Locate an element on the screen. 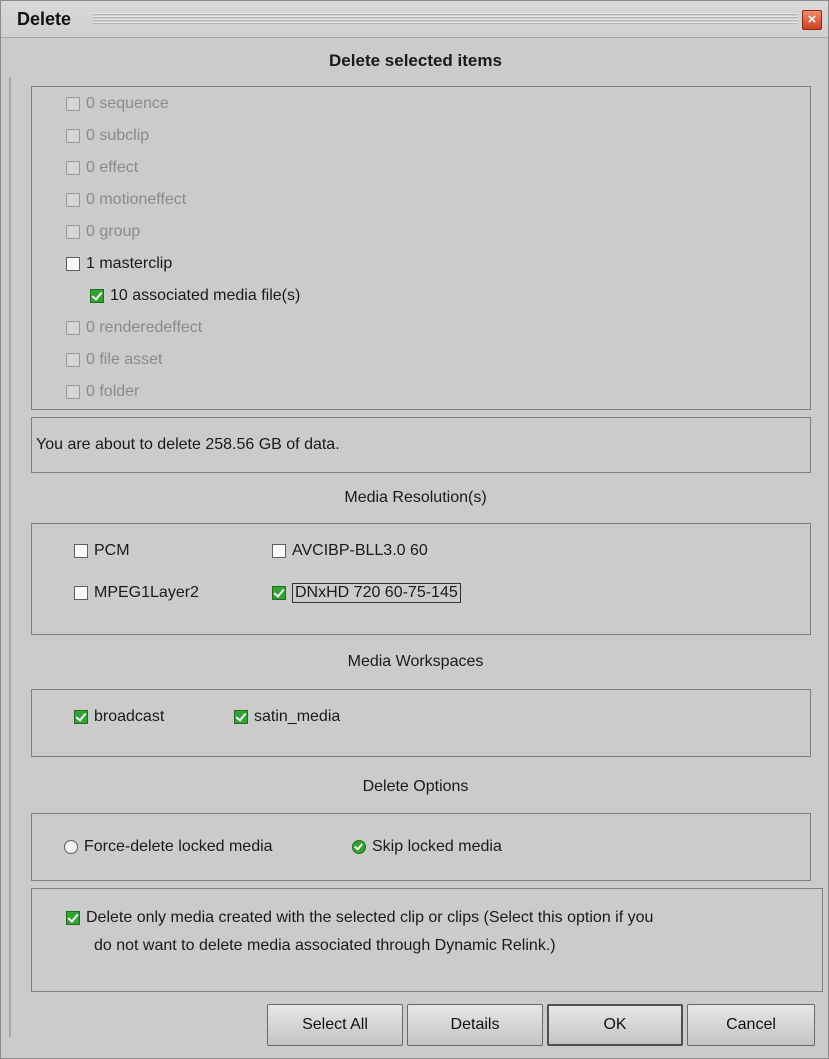  force-delete-label: Force-delete locked media is located at coordinates (178, 846).